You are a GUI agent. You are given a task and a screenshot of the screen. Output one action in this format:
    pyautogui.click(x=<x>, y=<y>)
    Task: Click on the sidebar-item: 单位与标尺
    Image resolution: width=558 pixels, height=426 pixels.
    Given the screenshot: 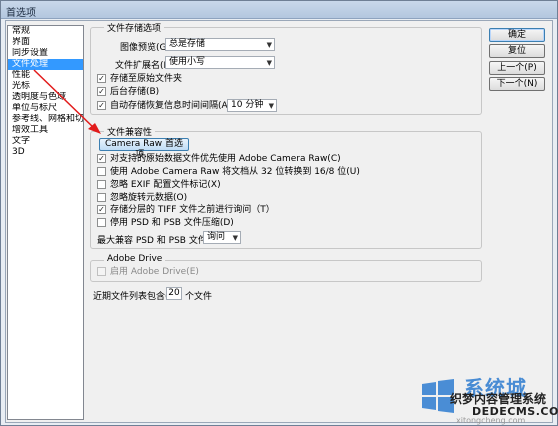 What is the action you would take?
    pyautogui.click(x=45, y=108)
    